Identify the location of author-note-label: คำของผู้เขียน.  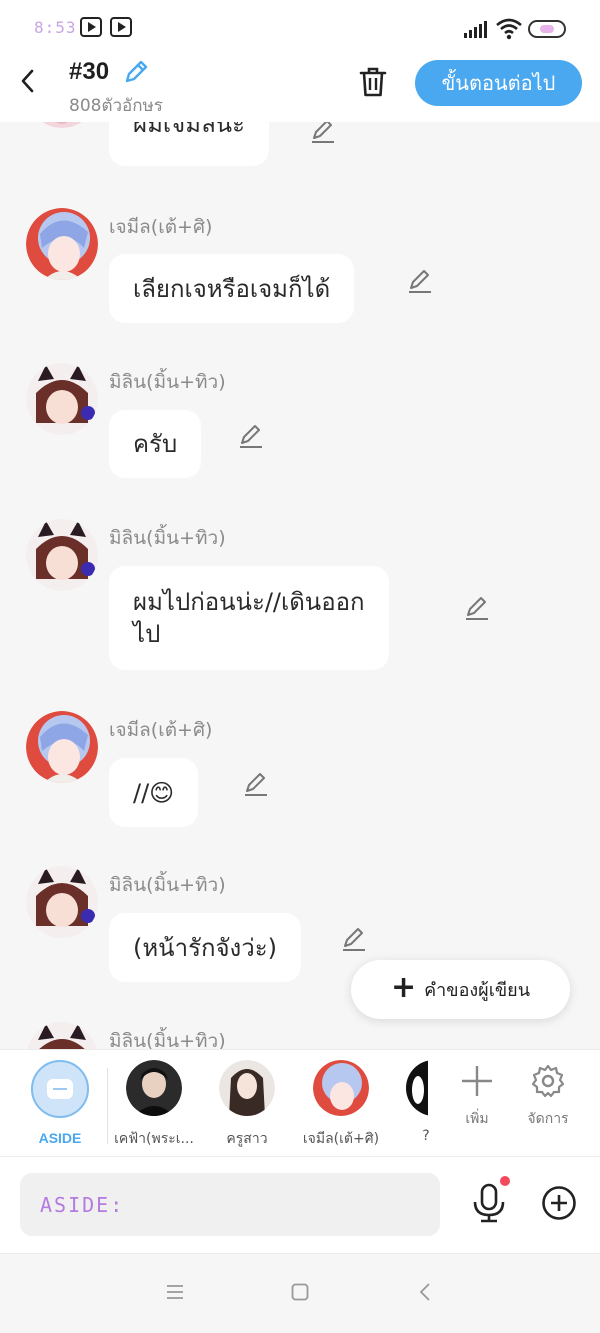
(477, 990).